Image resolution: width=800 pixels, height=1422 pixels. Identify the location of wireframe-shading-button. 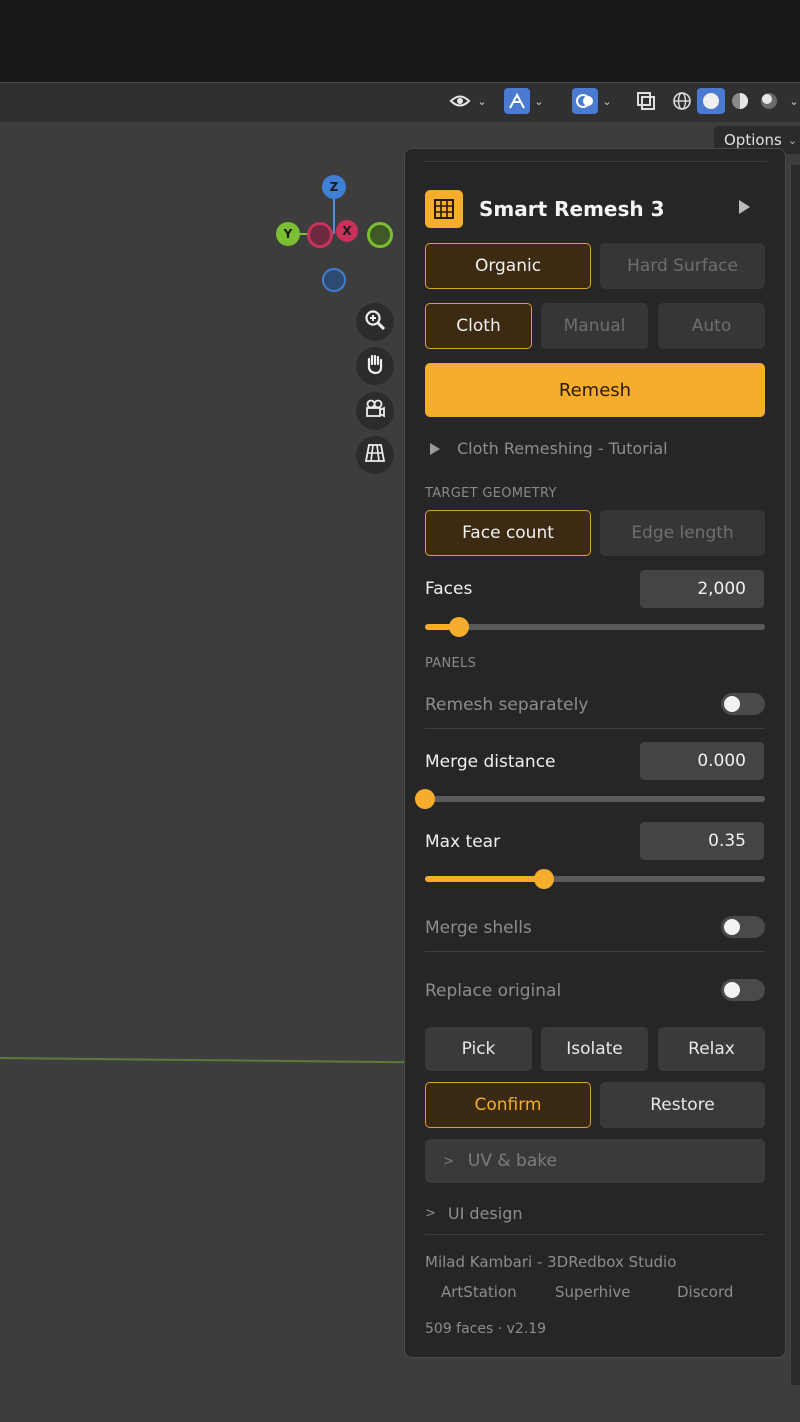
(682, 101).